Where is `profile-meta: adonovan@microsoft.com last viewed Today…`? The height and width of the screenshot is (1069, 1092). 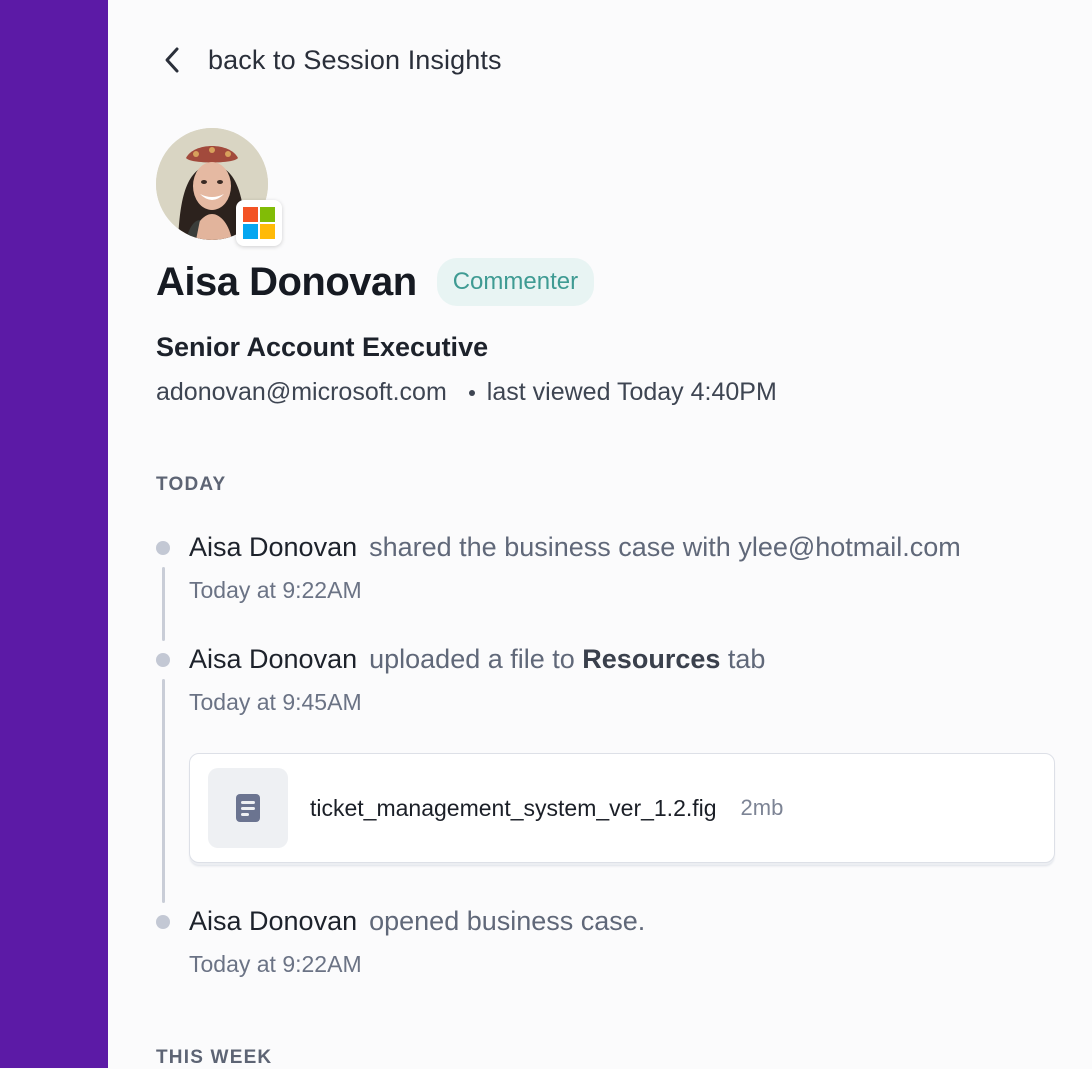
profile-meta: adonovan@microsoft.com last viewed Today… is located at coordinates (466, 392).